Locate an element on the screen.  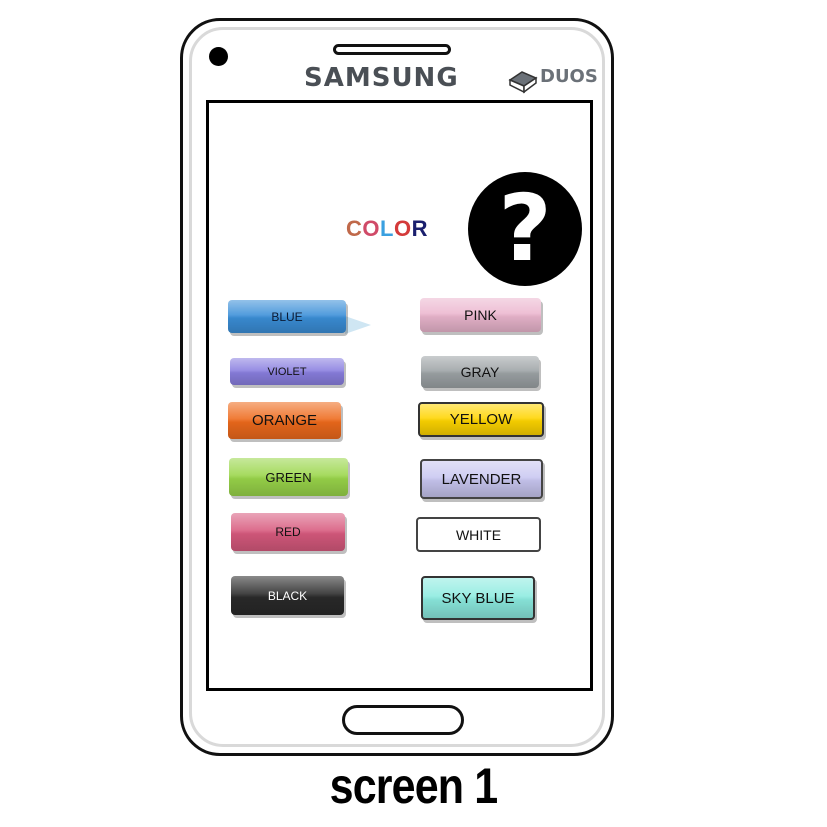
title-letter: L is located at coordinates (387, 228).